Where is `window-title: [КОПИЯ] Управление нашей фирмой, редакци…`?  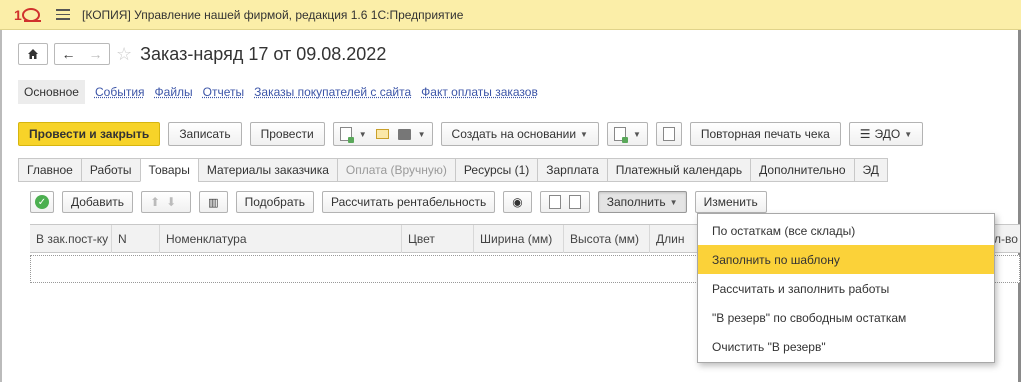 window-title: [КОПИЯ] Управление нашей фирмой, редакци… is located at coordinates (273, 14).